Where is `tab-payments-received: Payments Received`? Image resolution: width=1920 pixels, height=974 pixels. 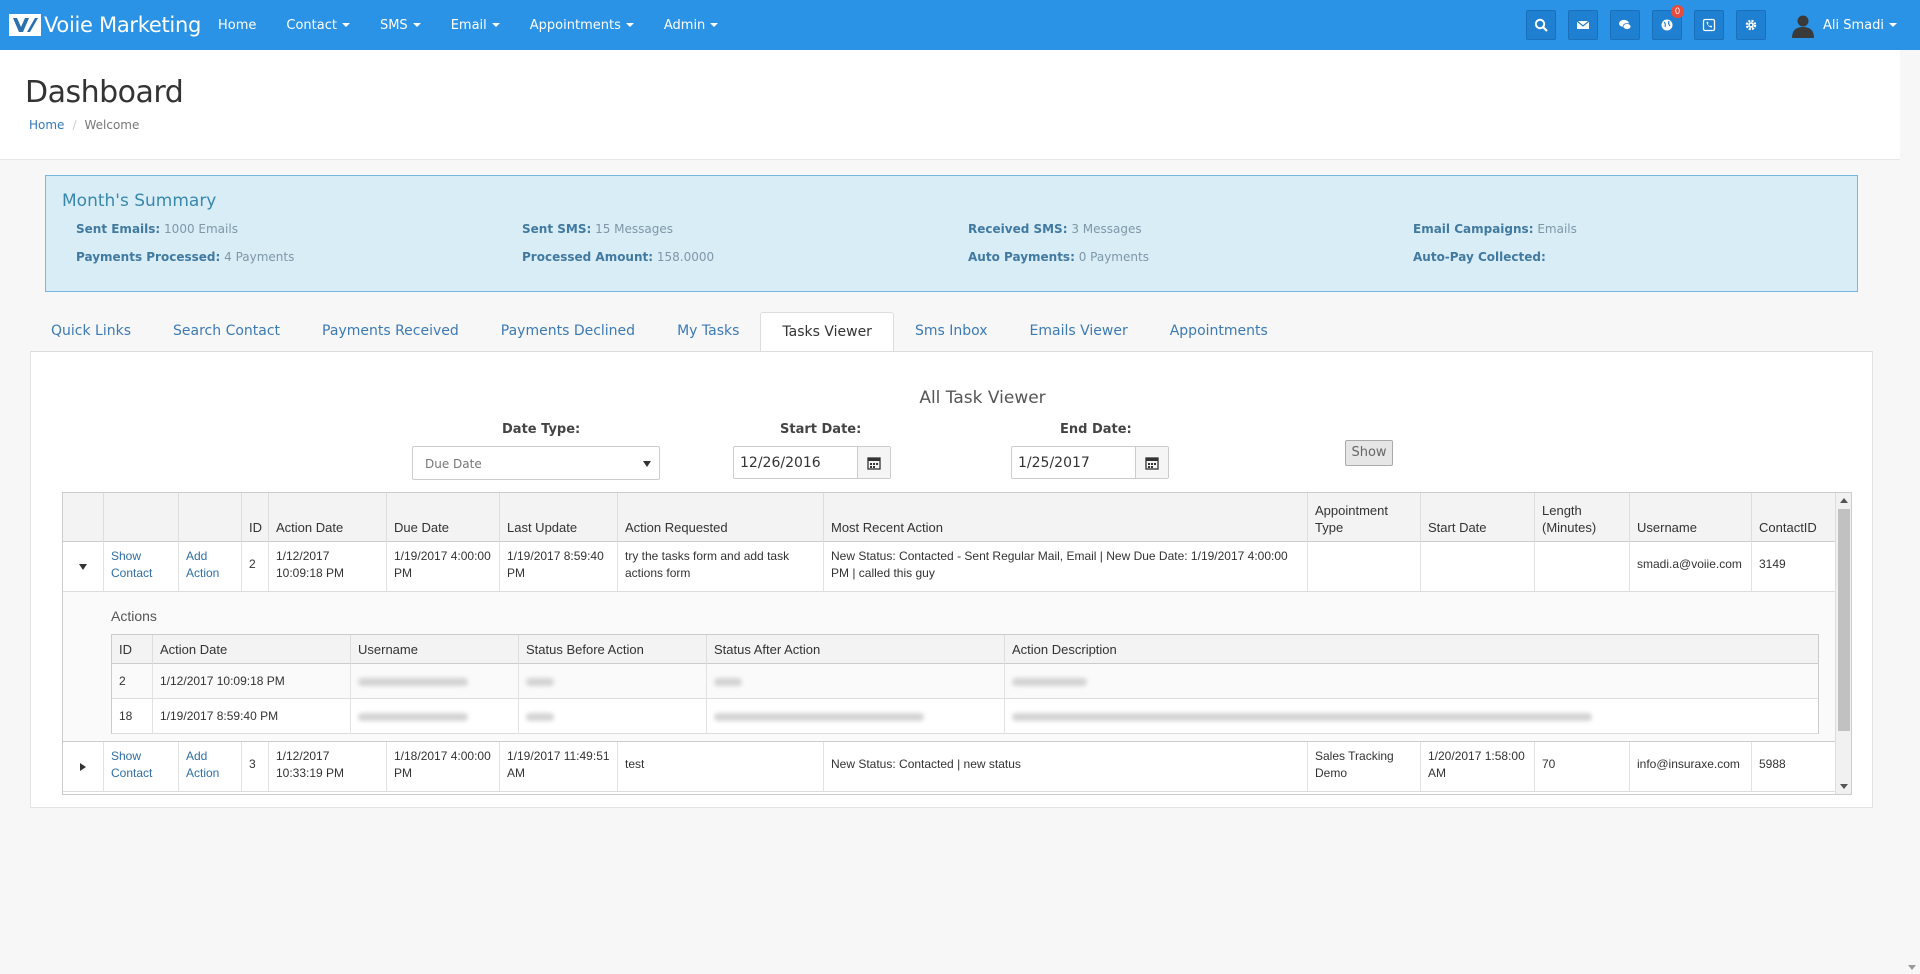
tab-payments-received: Payments Received is located at coordinates (390, 332).